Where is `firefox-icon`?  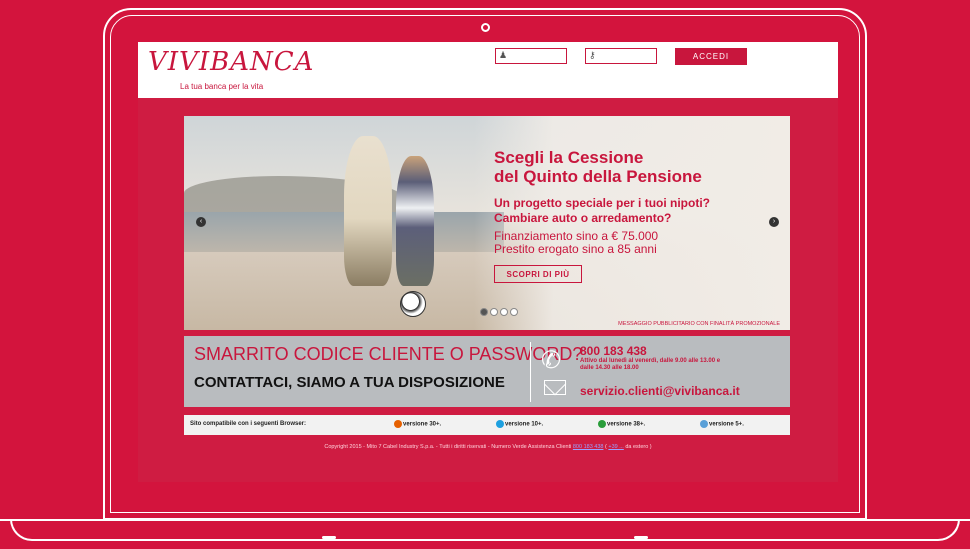 firefox-icon is located at coordinates (398, 424).